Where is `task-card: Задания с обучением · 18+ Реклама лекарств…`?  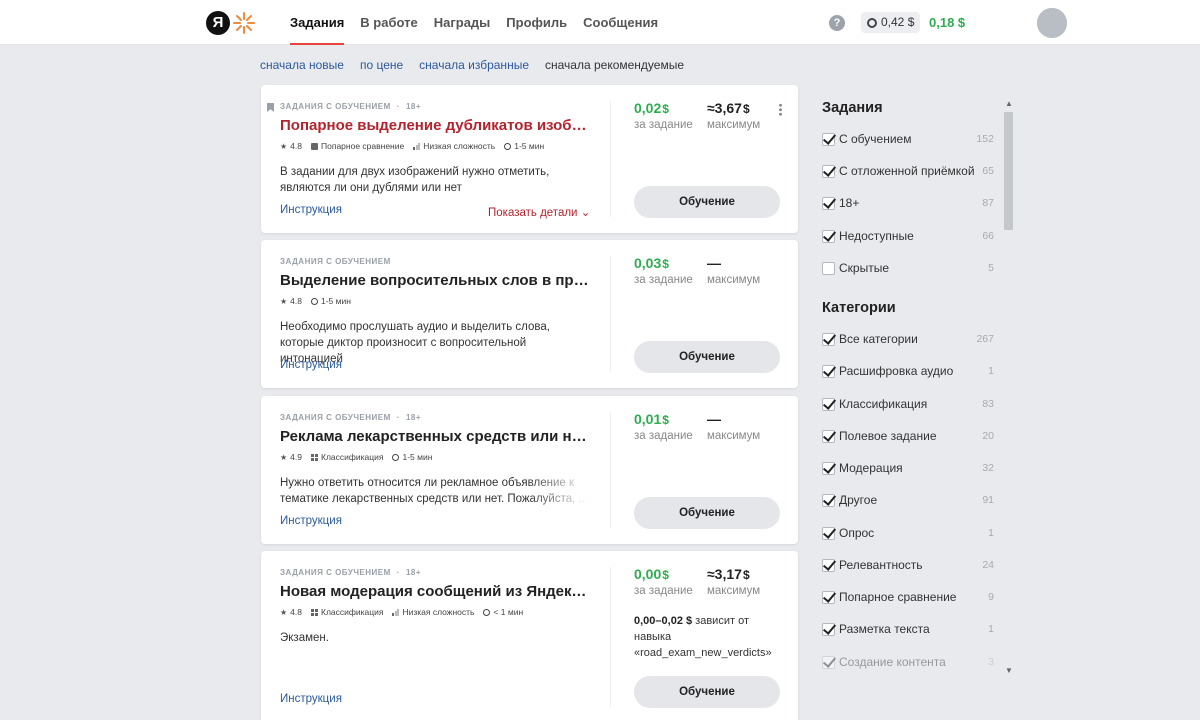 task-card: Задания с обучением · 18+ Реклама лекарств… is located at coordinates (529, 470).